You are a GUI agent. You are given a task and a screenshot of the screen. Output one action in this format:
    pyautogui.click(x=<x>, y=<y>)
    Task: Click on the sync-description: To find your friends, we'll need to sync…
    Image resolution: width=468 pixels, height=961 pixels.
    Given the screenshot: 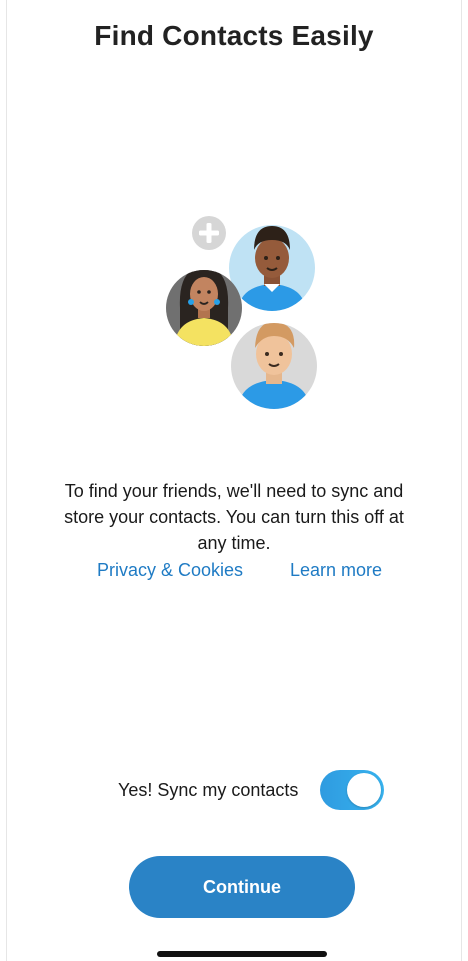 What is the action you would take?
    pyautogui.click(x=234, y=517)
    